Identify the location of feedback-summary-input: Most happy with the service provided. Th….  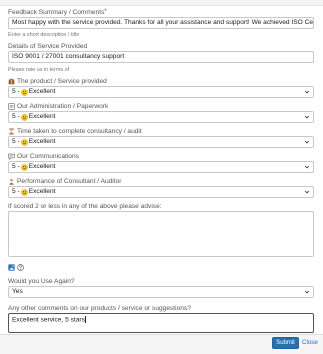
(161, 23).